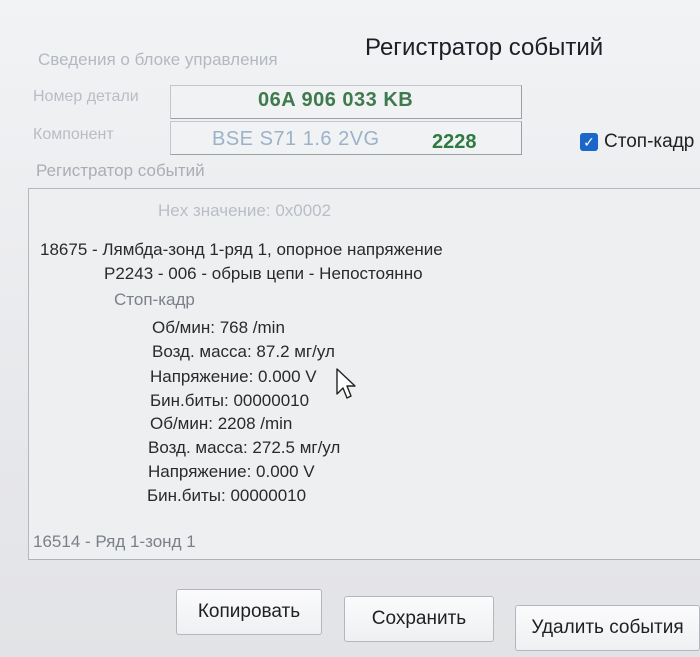 The height and width of the screenshot is (657, 700). Describe the element at coordinates (218, 327) in the screenshot. I see `ff-row: Об/мин: 768 /min` at that location.